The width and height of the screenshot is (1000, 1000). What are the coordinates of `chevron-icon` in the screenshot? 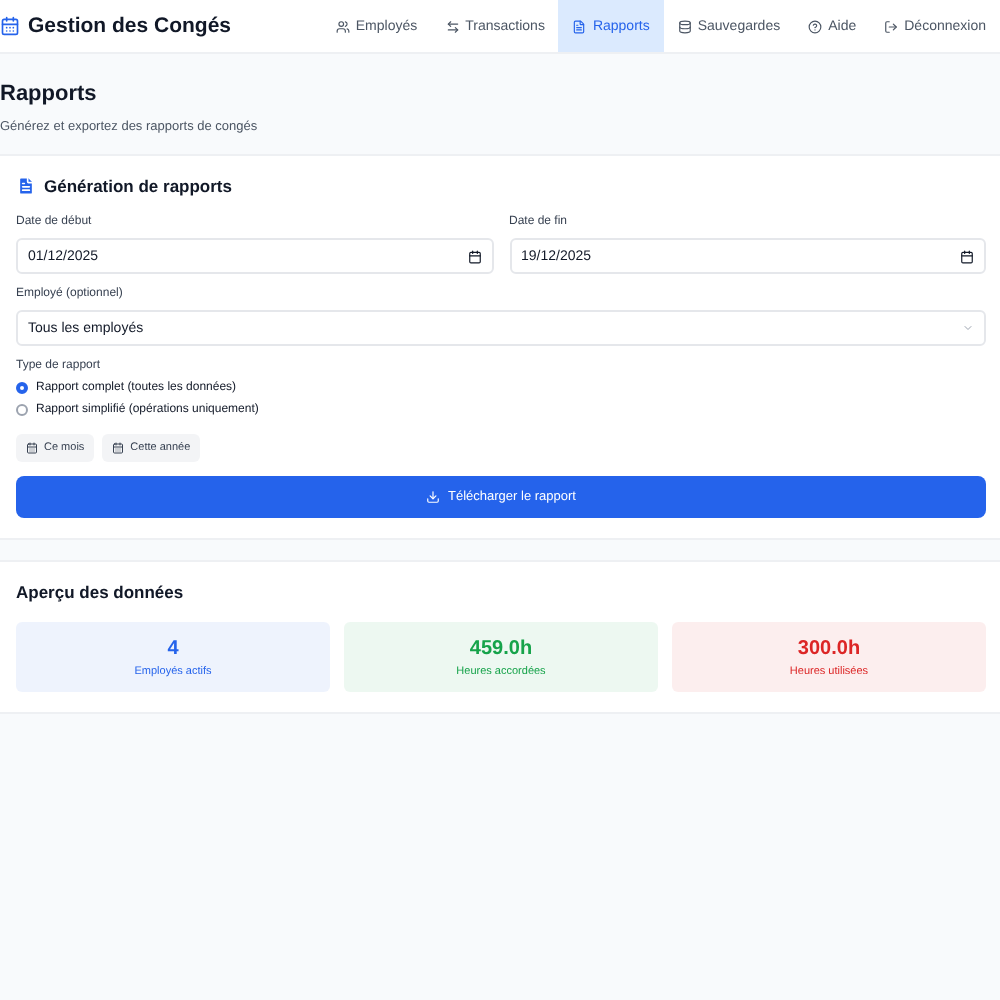 It's located at (968, 328).